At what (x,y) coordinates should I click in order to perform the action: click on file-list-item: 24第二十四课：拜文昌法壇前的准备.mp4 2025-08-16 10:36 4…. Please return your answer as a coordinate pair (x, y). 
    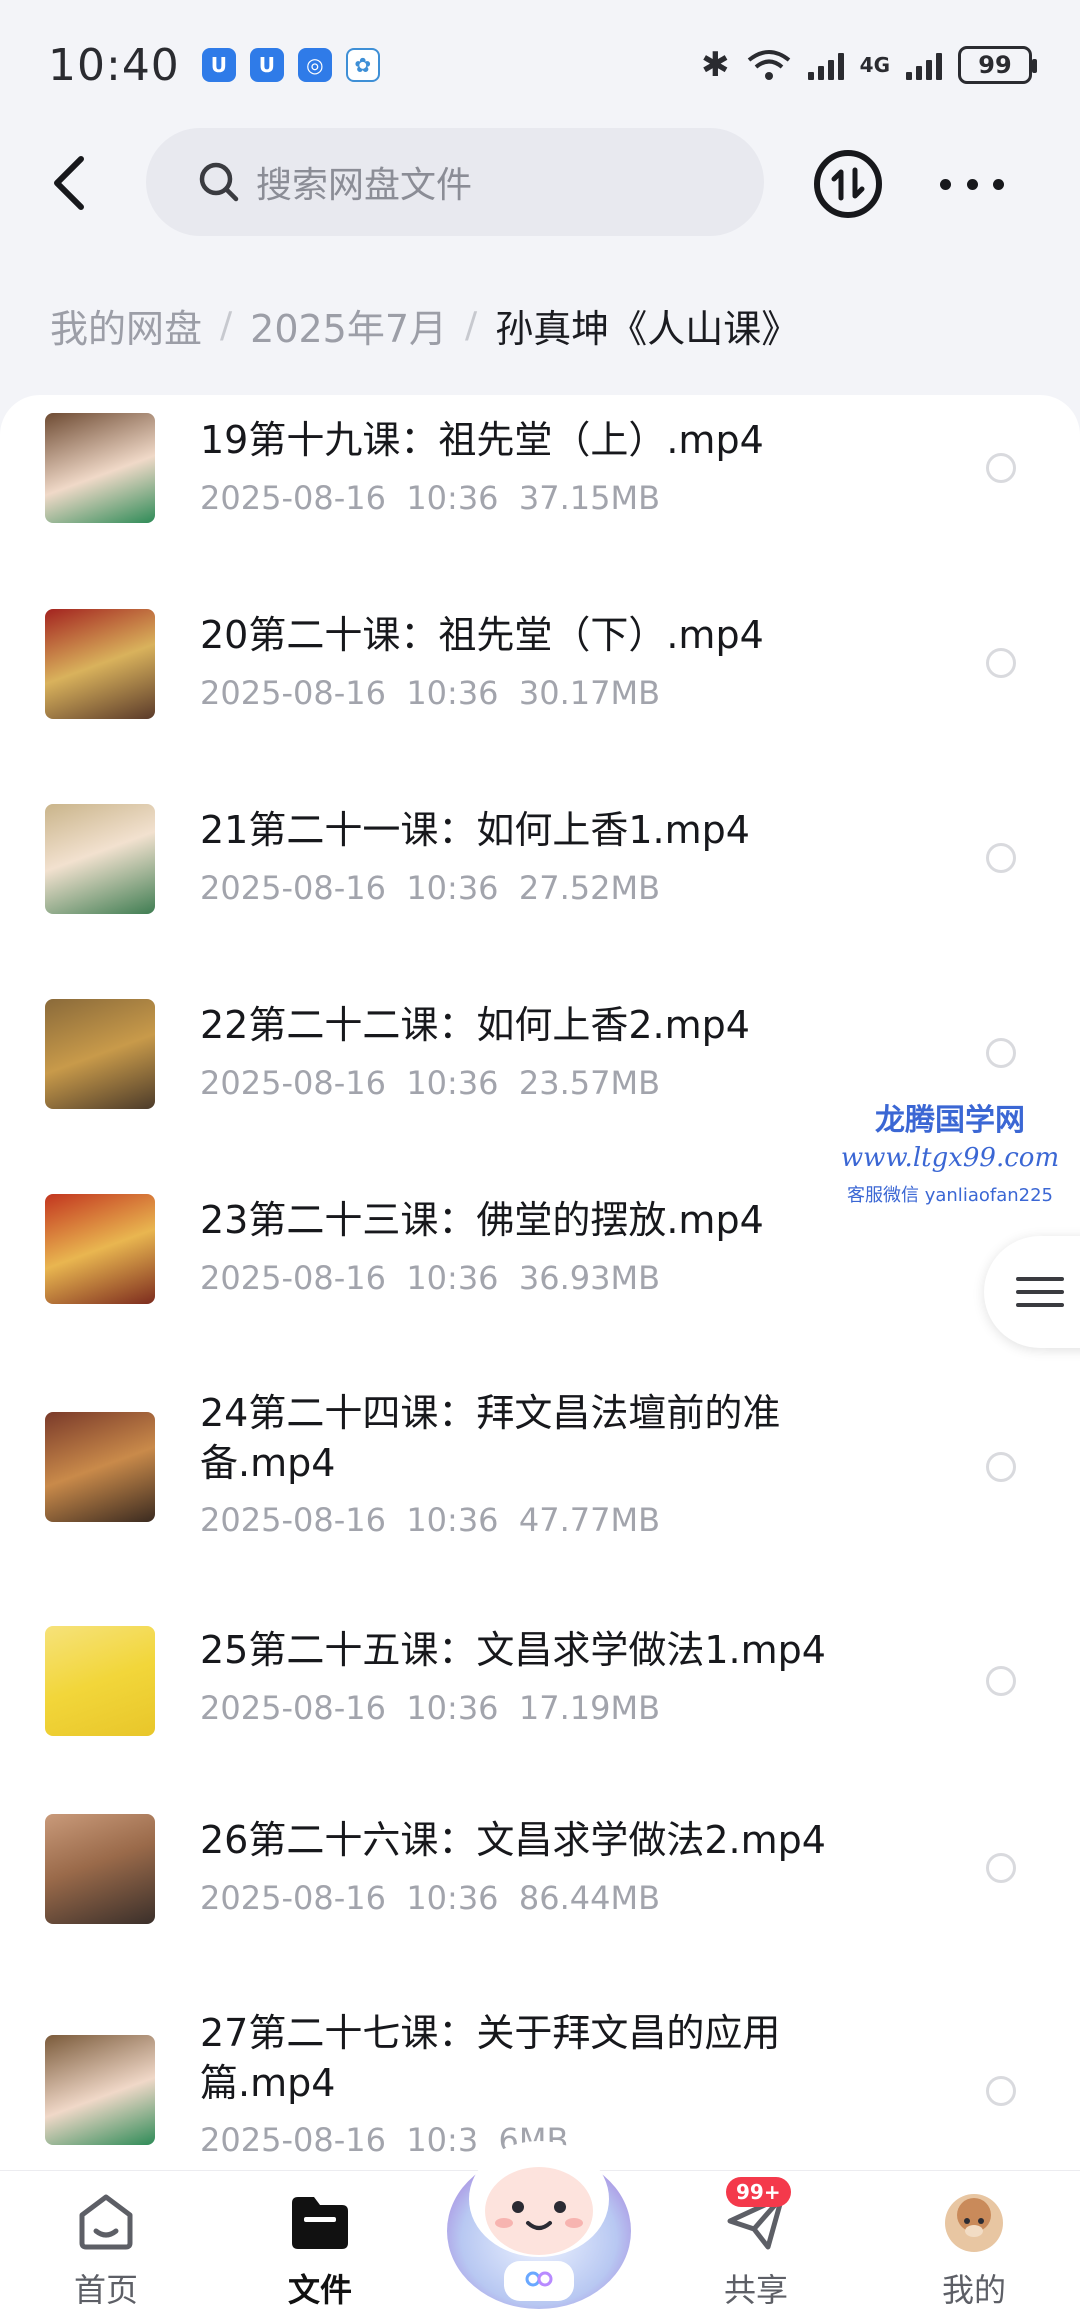
    Looking at the image, I should click on (540, 1482).